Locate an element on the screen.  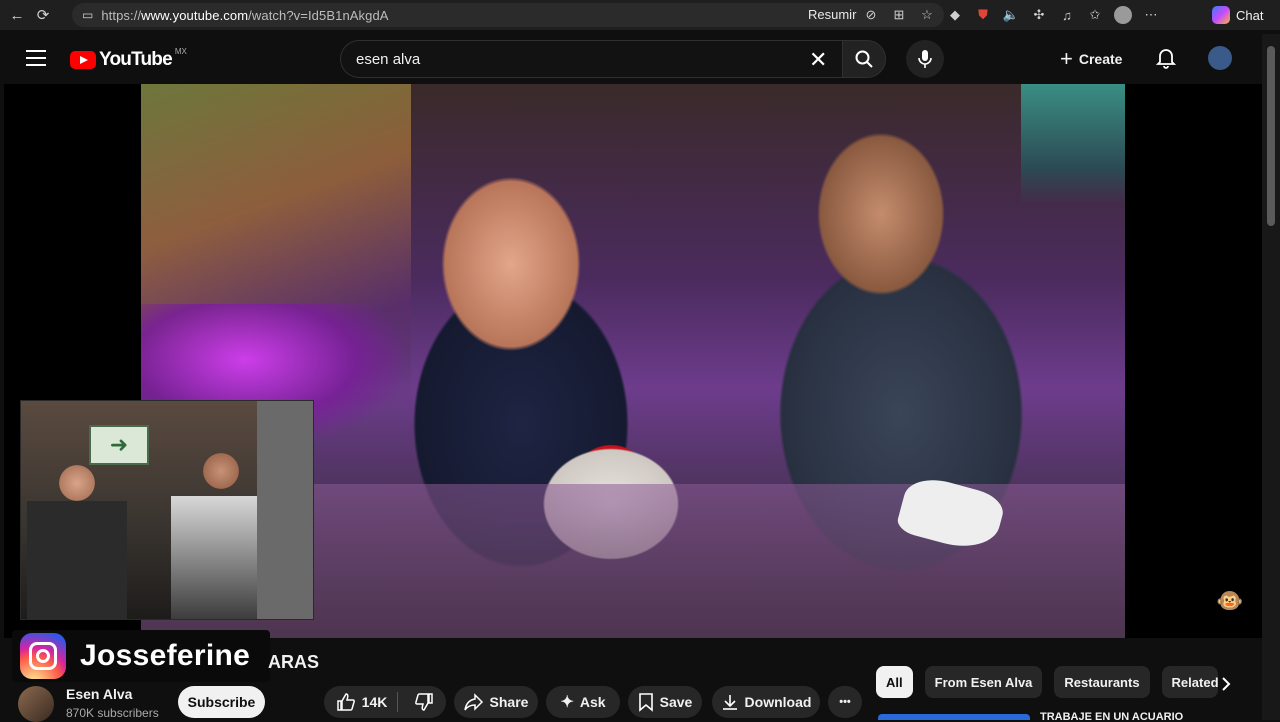
dislike-button is located at coordinates (419, 702).